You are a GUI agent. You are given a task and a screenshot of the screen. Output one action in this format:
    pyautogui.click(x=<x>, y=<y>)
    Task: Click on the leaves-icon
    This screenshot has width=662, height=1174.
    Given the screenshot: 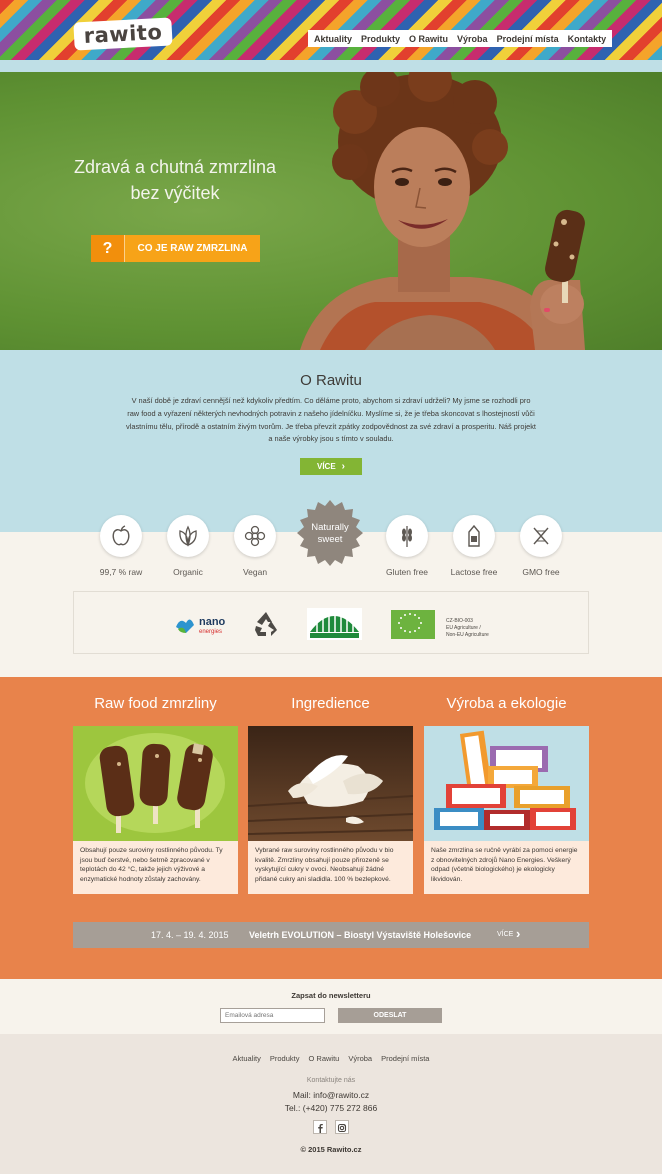 What is the action you would take?
    pyautogui.click(x=188, y=536)
    